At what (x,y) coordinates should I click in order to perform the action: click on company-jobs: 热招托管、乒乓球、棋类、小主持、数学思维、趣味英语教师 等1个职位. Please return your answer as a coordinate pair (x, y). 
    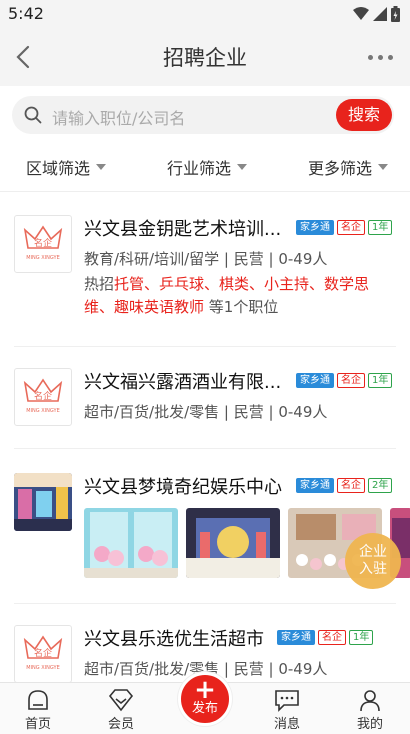
    Looking at the image, I should click on (240, 296).